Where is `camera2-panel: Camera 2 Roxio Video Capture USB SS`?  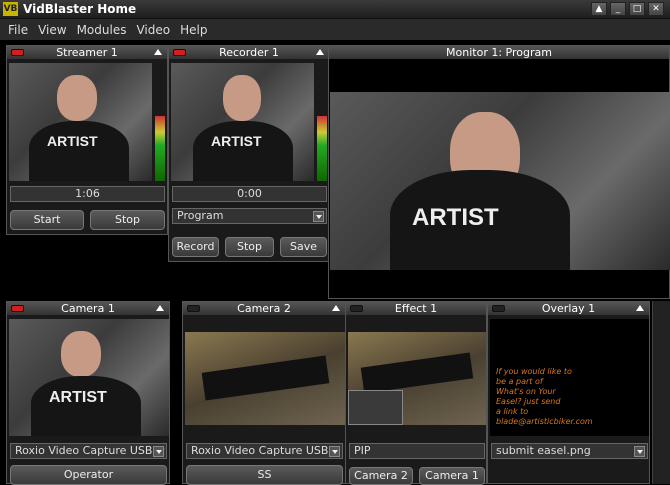 camera2-panel: Camera 2 Roxio Video Capture USB SS is located at coordinates (264, 393).